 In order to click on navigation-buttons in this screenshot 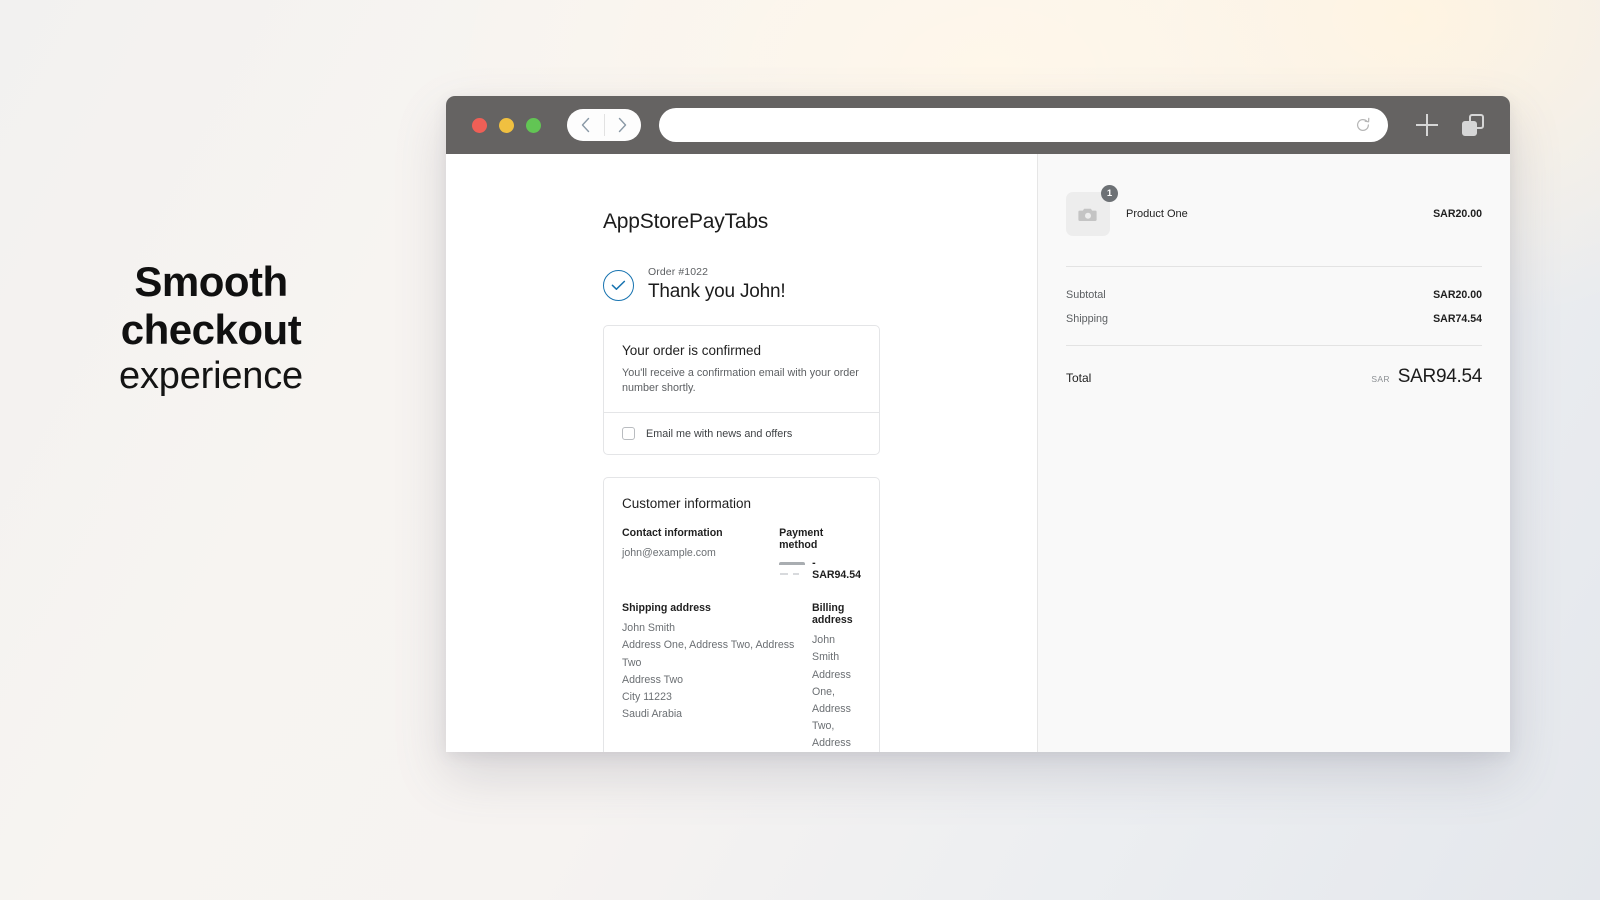, I will do `click(604, 125)`.